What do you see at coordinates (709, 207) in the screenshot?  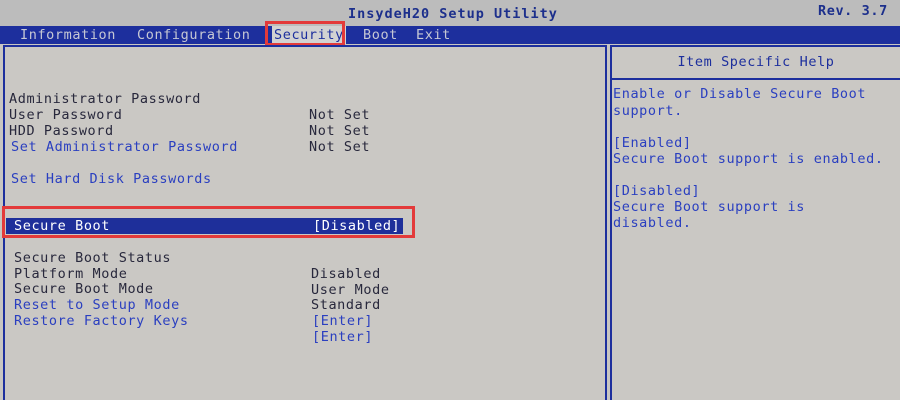 I see `help-text-line: Secure Boot support is` at bounding box center [709, 207].